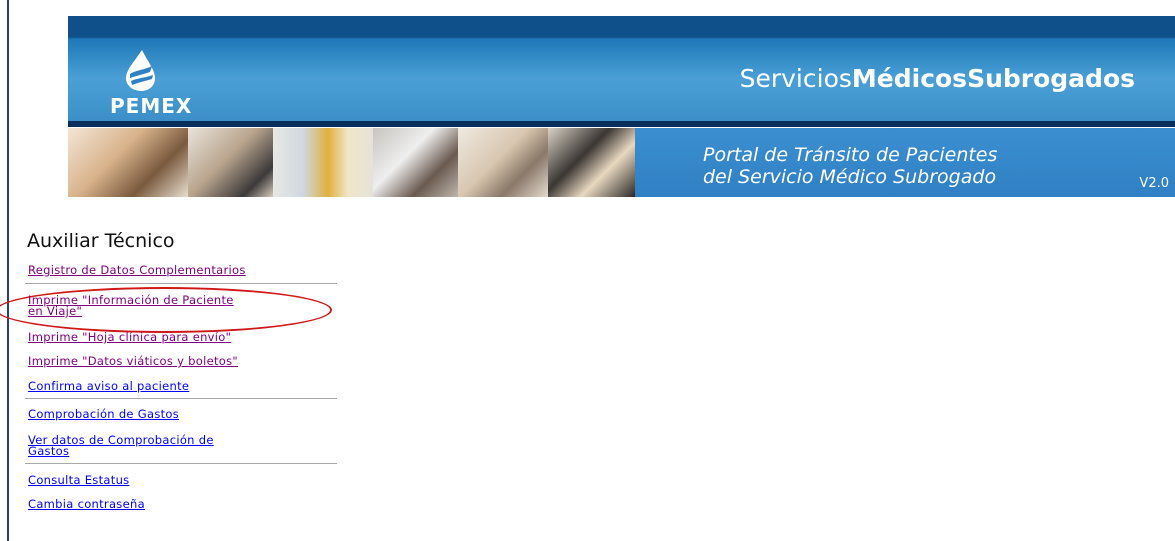 The height and width of the screenshot is (541, 1175). Describe the element at coordinates (137, 270) in the screenshot. I see `menu-link-registro-datos: Registro de Datos Complementarios` at that location.